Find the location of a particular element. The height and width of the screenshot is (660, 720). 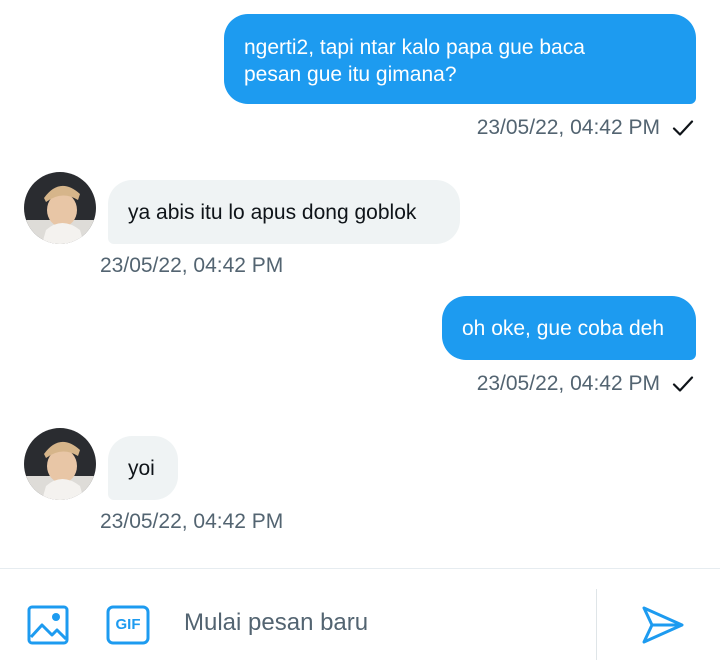

incoming-message-bubble: yoi is located at coordinates (143, 468).